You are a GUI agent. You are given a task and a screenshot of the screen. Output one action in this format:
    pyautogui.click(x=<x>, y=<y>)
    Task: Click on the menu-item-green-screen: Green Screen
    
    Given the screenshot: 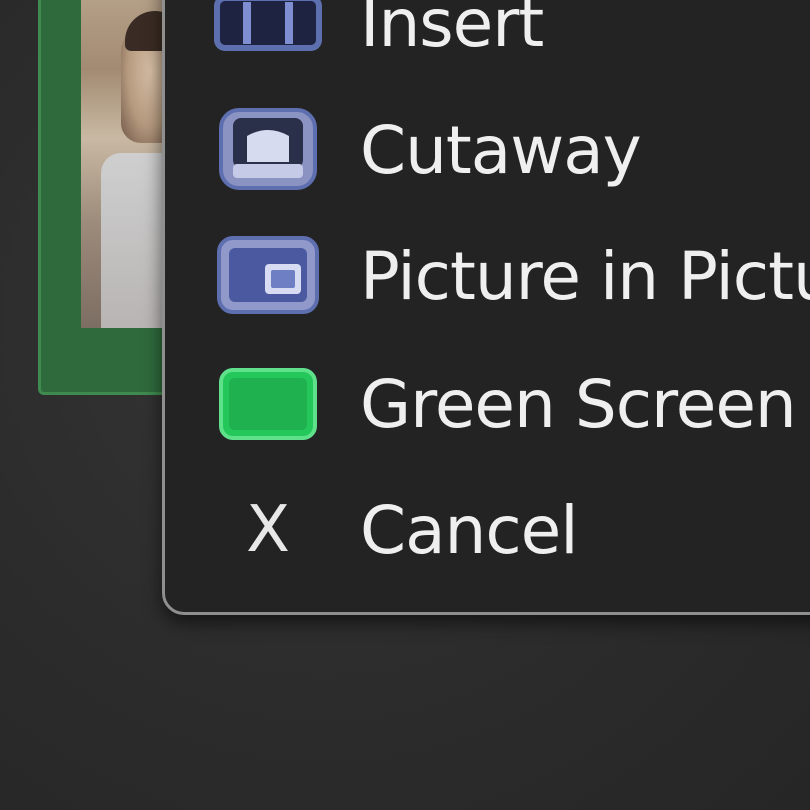 What is the action you would take?
    pyautogui.click(x=487, y=404)
    